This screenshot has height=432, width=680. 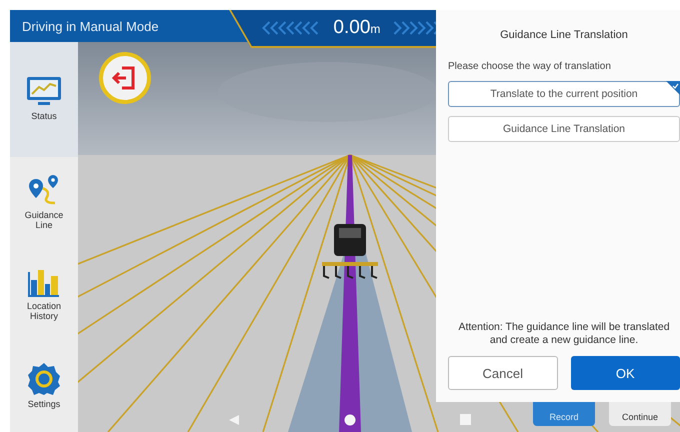 I want to click on sidebar-item: Location History, so click(x=44, y=294).